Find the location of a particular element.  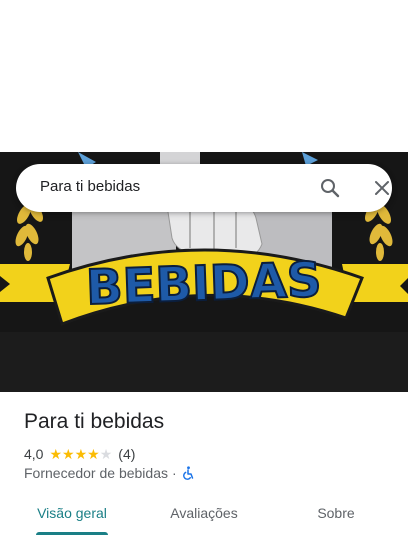

tab-reviews: Avaliações is located at coordinates (204, 513).